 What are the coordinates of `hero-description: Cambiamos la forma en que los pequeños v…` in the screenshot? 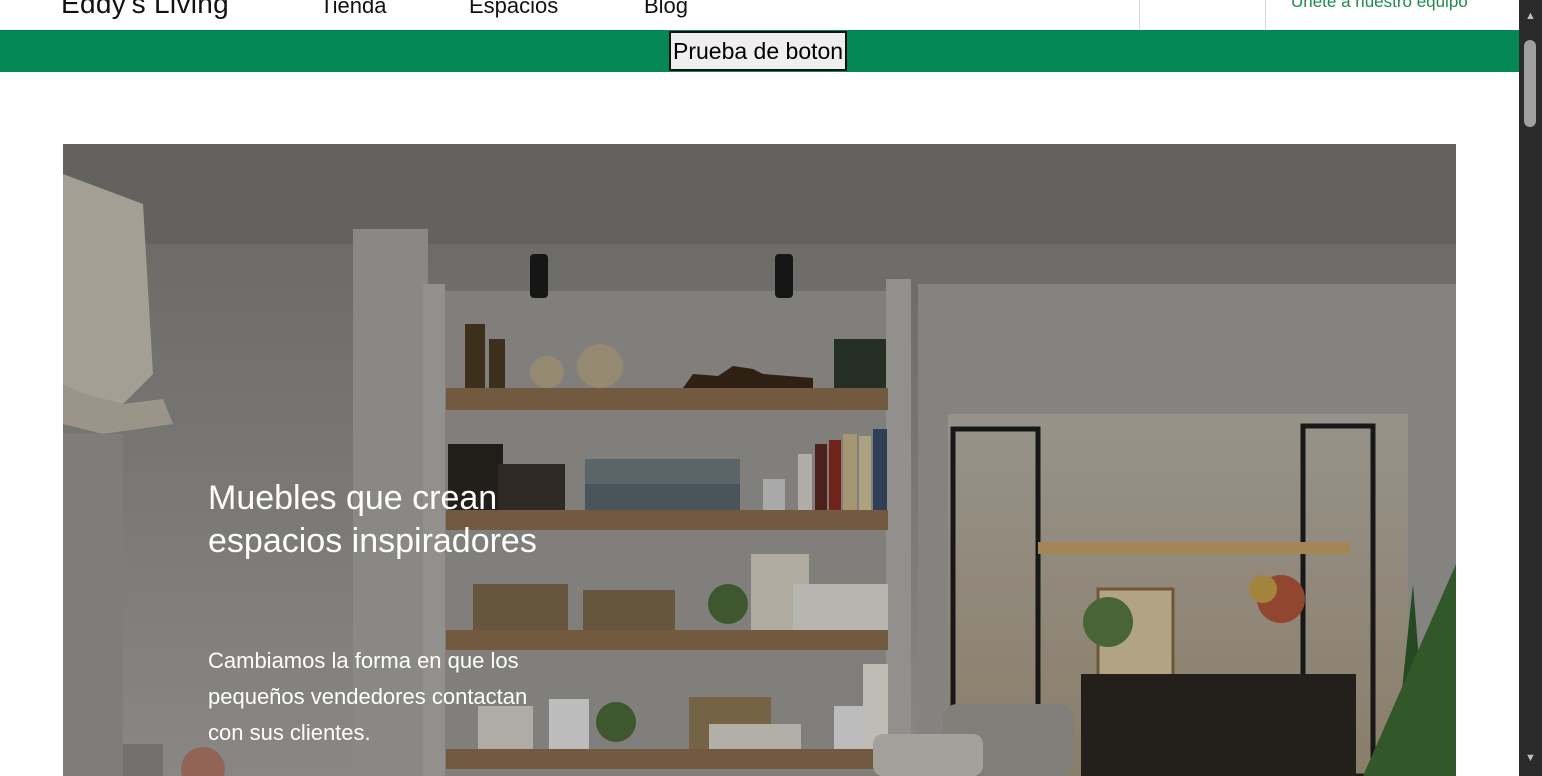 It's located at (368, 696).